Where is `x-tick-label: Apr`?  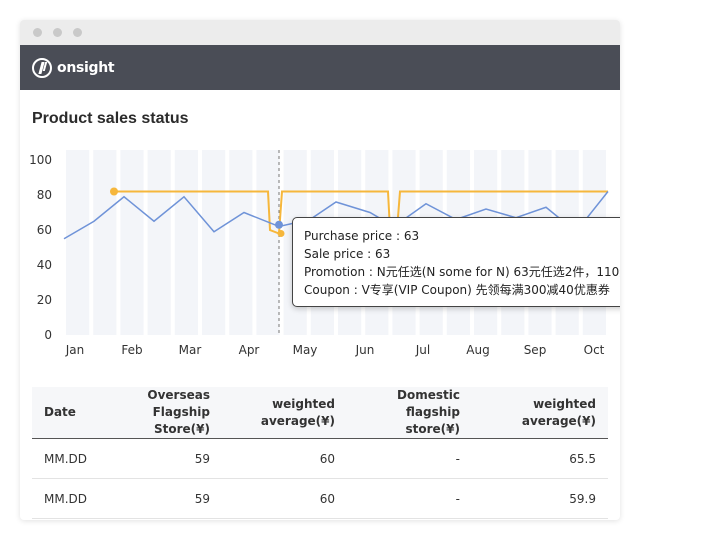
x-tick-label: Apr is located at coordinates (249, 350).